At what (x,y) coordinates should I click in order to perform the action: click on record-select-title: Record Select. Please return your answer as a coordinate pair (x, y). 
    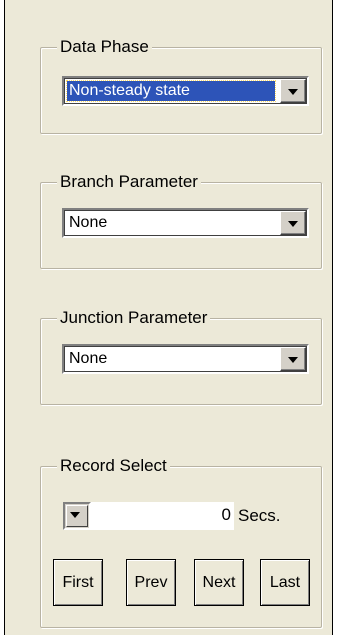
    Looking at the image, I should click on (113, 466).